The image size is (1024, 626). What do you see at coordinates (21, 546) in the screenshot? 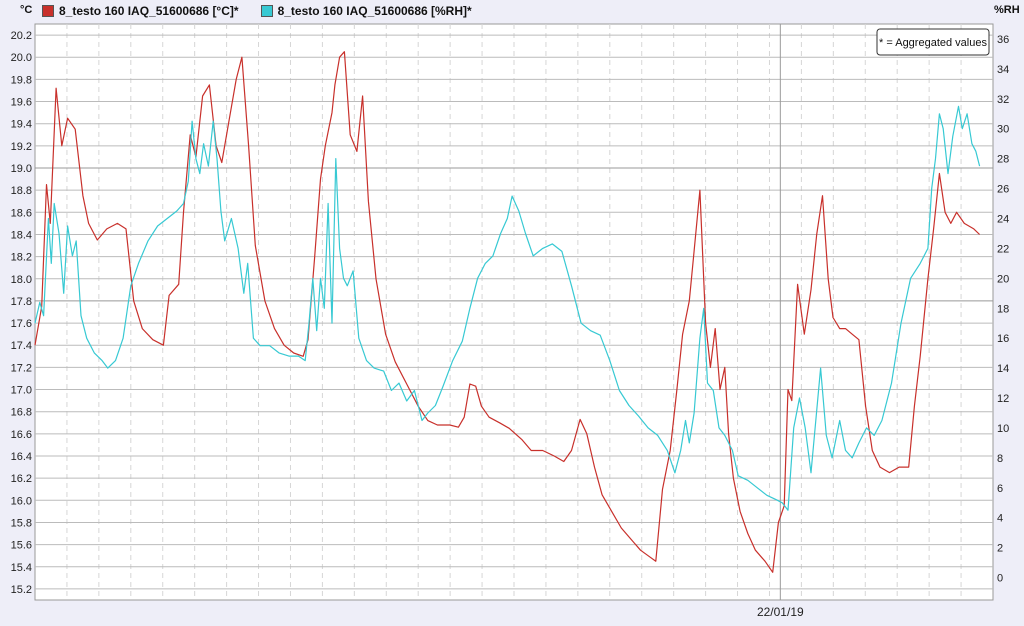
I see `left-tick-label: 15.6` at bounding box center [21, 546].